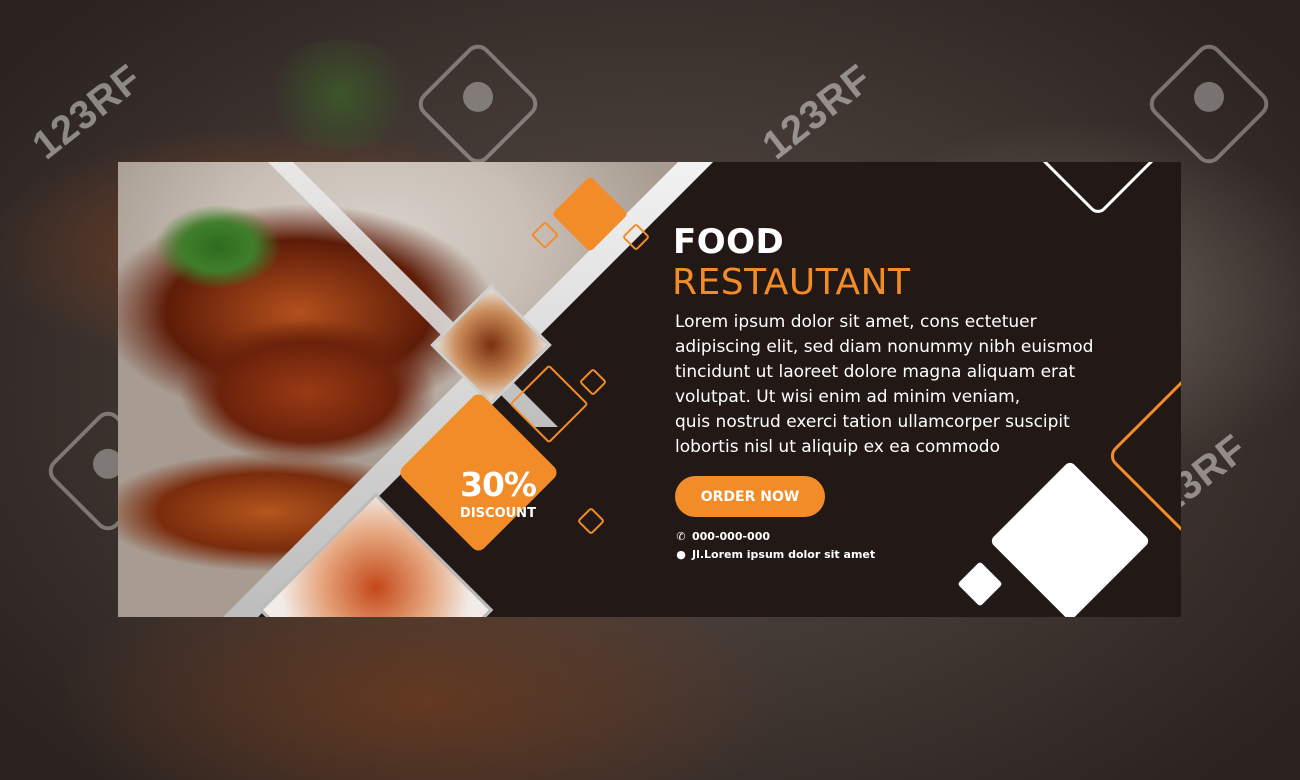 This screenshot has height=780, width=1300. What do you see at coordinates (980, 584) in the screenshot?
I see `white-diamond-small` at bounding box center [980, 584].